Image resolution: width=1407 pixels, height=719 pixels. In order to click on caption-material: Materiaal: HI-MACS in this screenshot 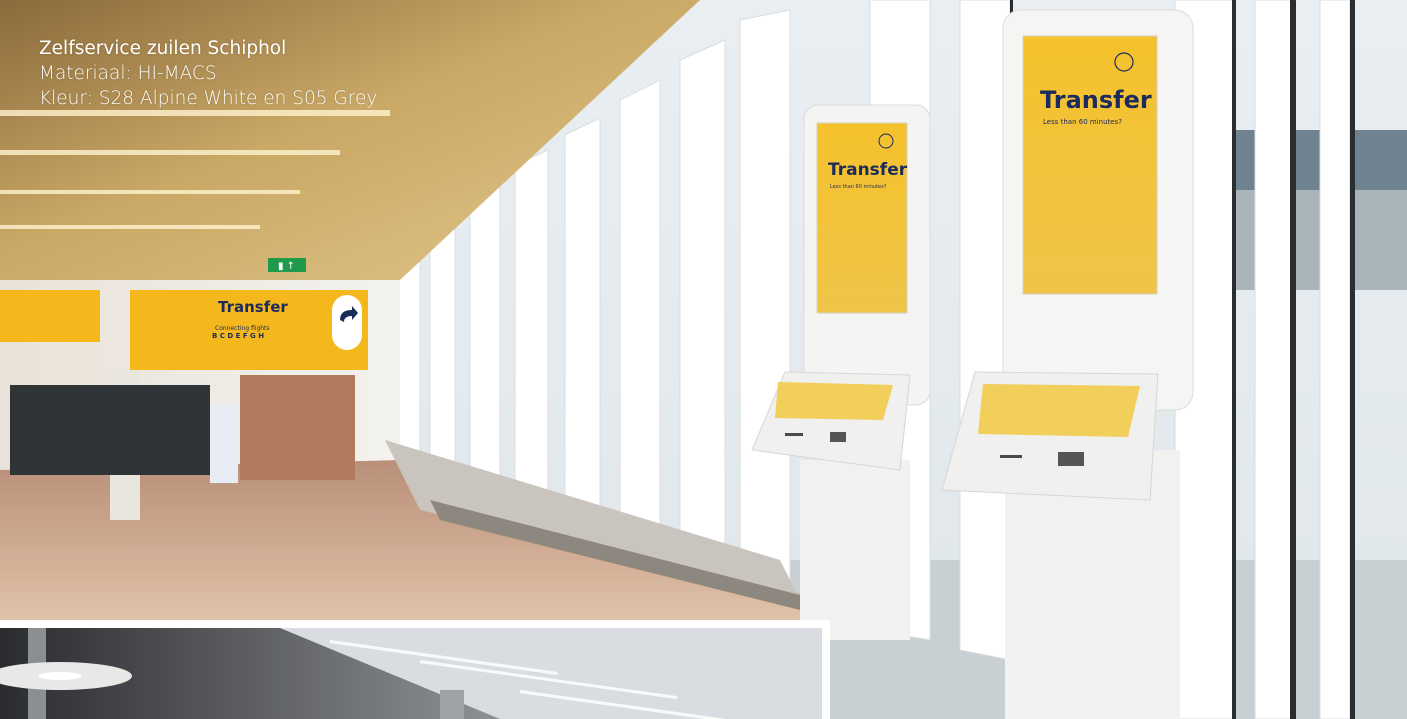, I will do `click(128, 73)`.